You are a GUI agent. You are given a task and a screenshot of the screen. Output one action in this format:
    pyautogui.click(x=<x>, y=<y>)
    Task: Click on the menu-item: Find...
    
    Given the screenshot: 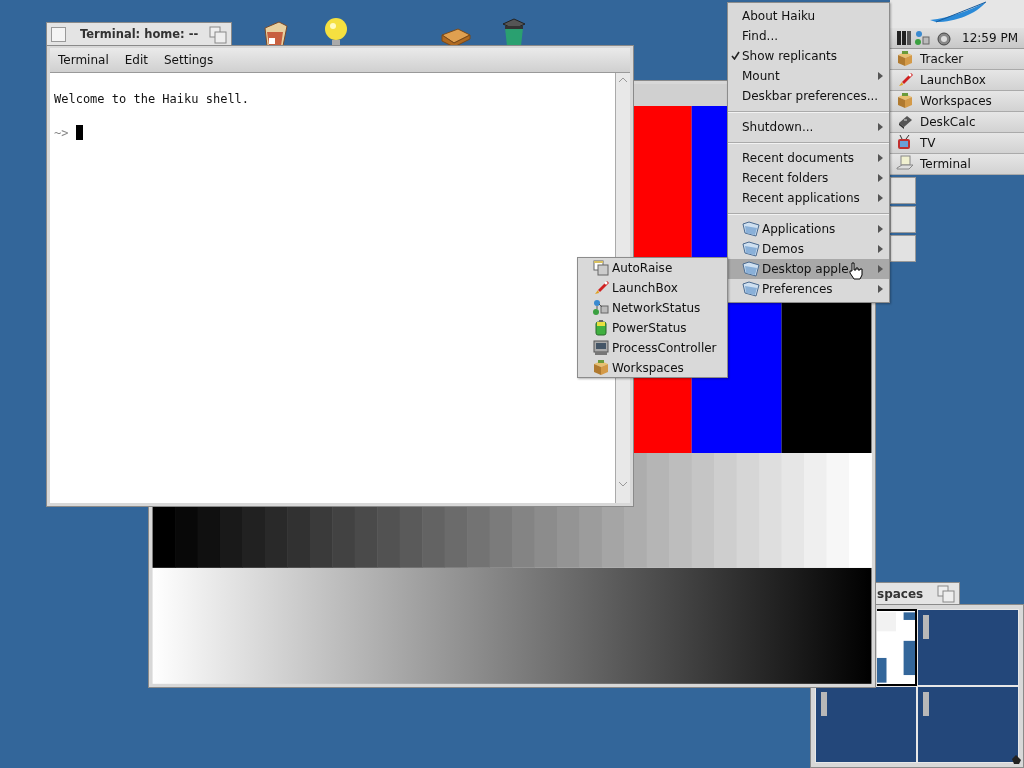 What is the action you would take?
    pyautogui.click(x=808, y=36)
    